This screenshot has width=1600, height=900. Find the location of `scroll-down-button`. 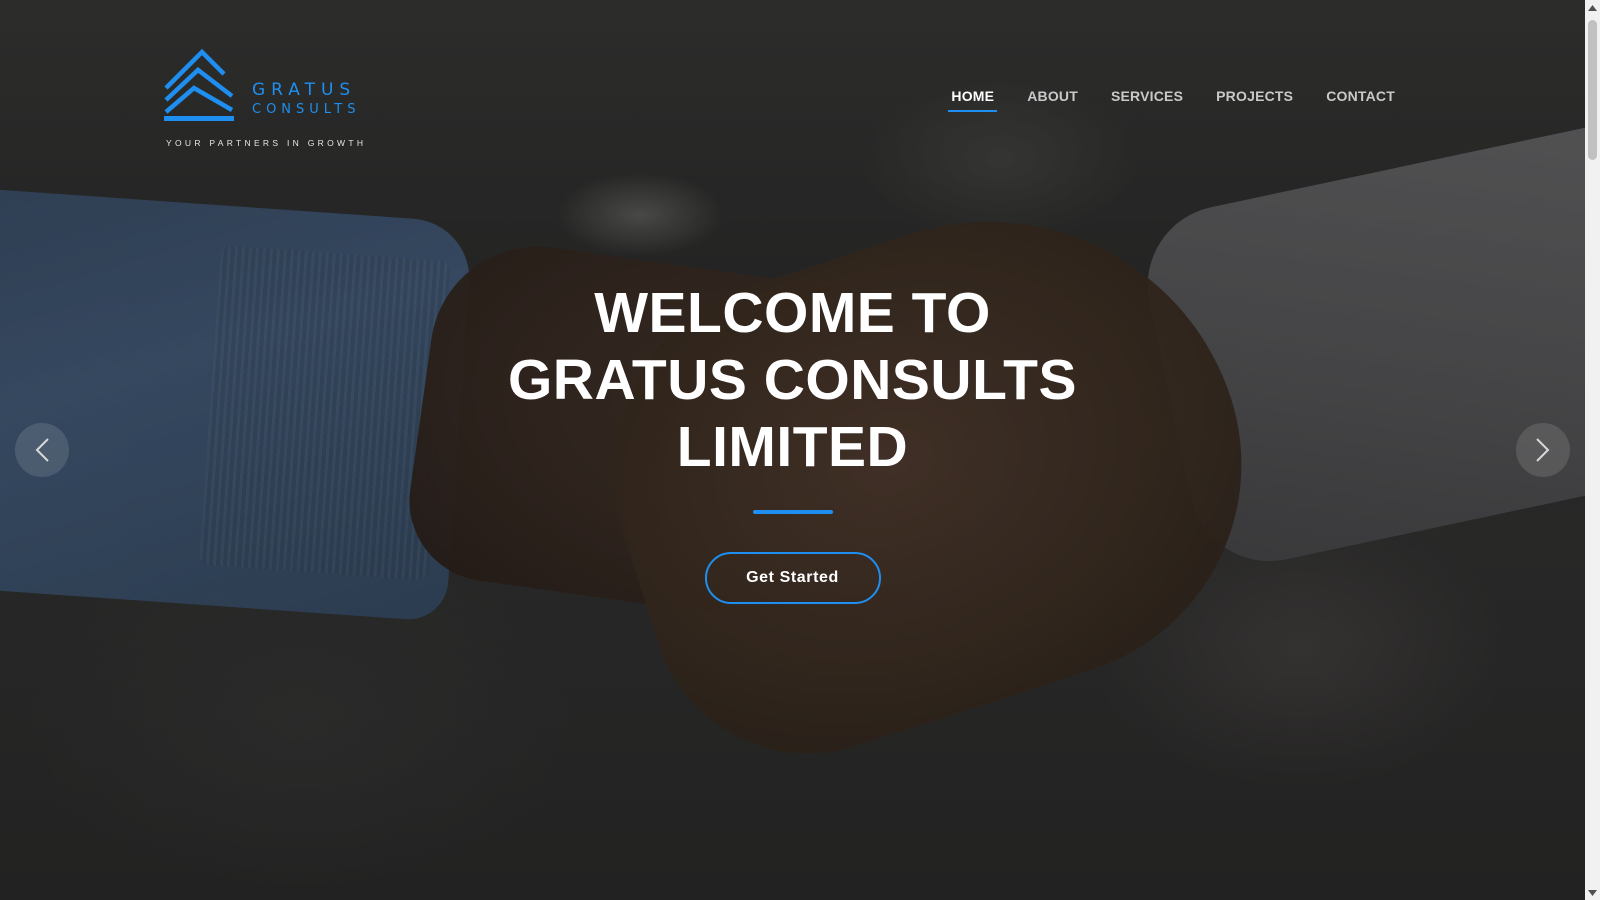

scroll-down-button is located at coordinates (1592, 892).